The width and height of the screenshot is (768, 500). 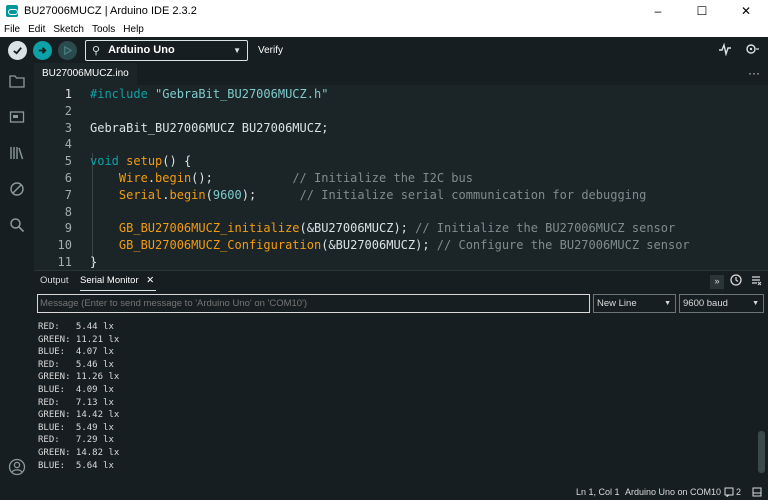 What do you see at coordinates (242, 94) in the screenshot?
I see `code-token: "GebraBit_BU27006MUCZ.h"` at bounding box center [242, 94].